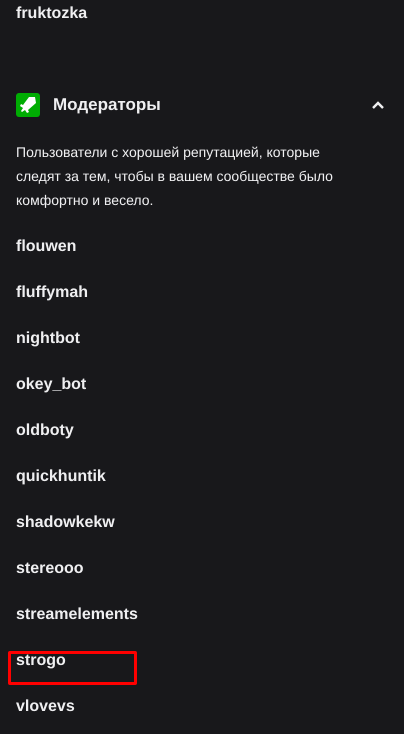 The width and height of the screenshot is (404, 734). What do you see at coordinates (28, 105) in the screenshot?
I see `sword-badge-icon` at bounding box center [28, 105].